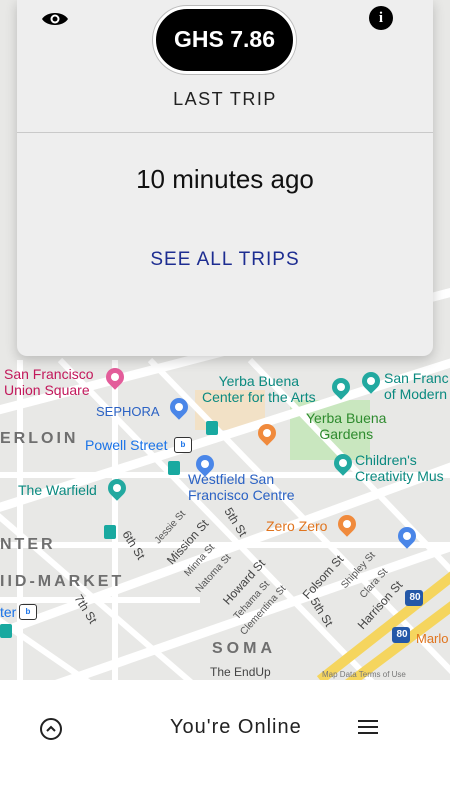 The image size is (450, 800). Describe the element at coordinates (8, 612) in the screenshot. I see `map-label-ter: ter` at that location.